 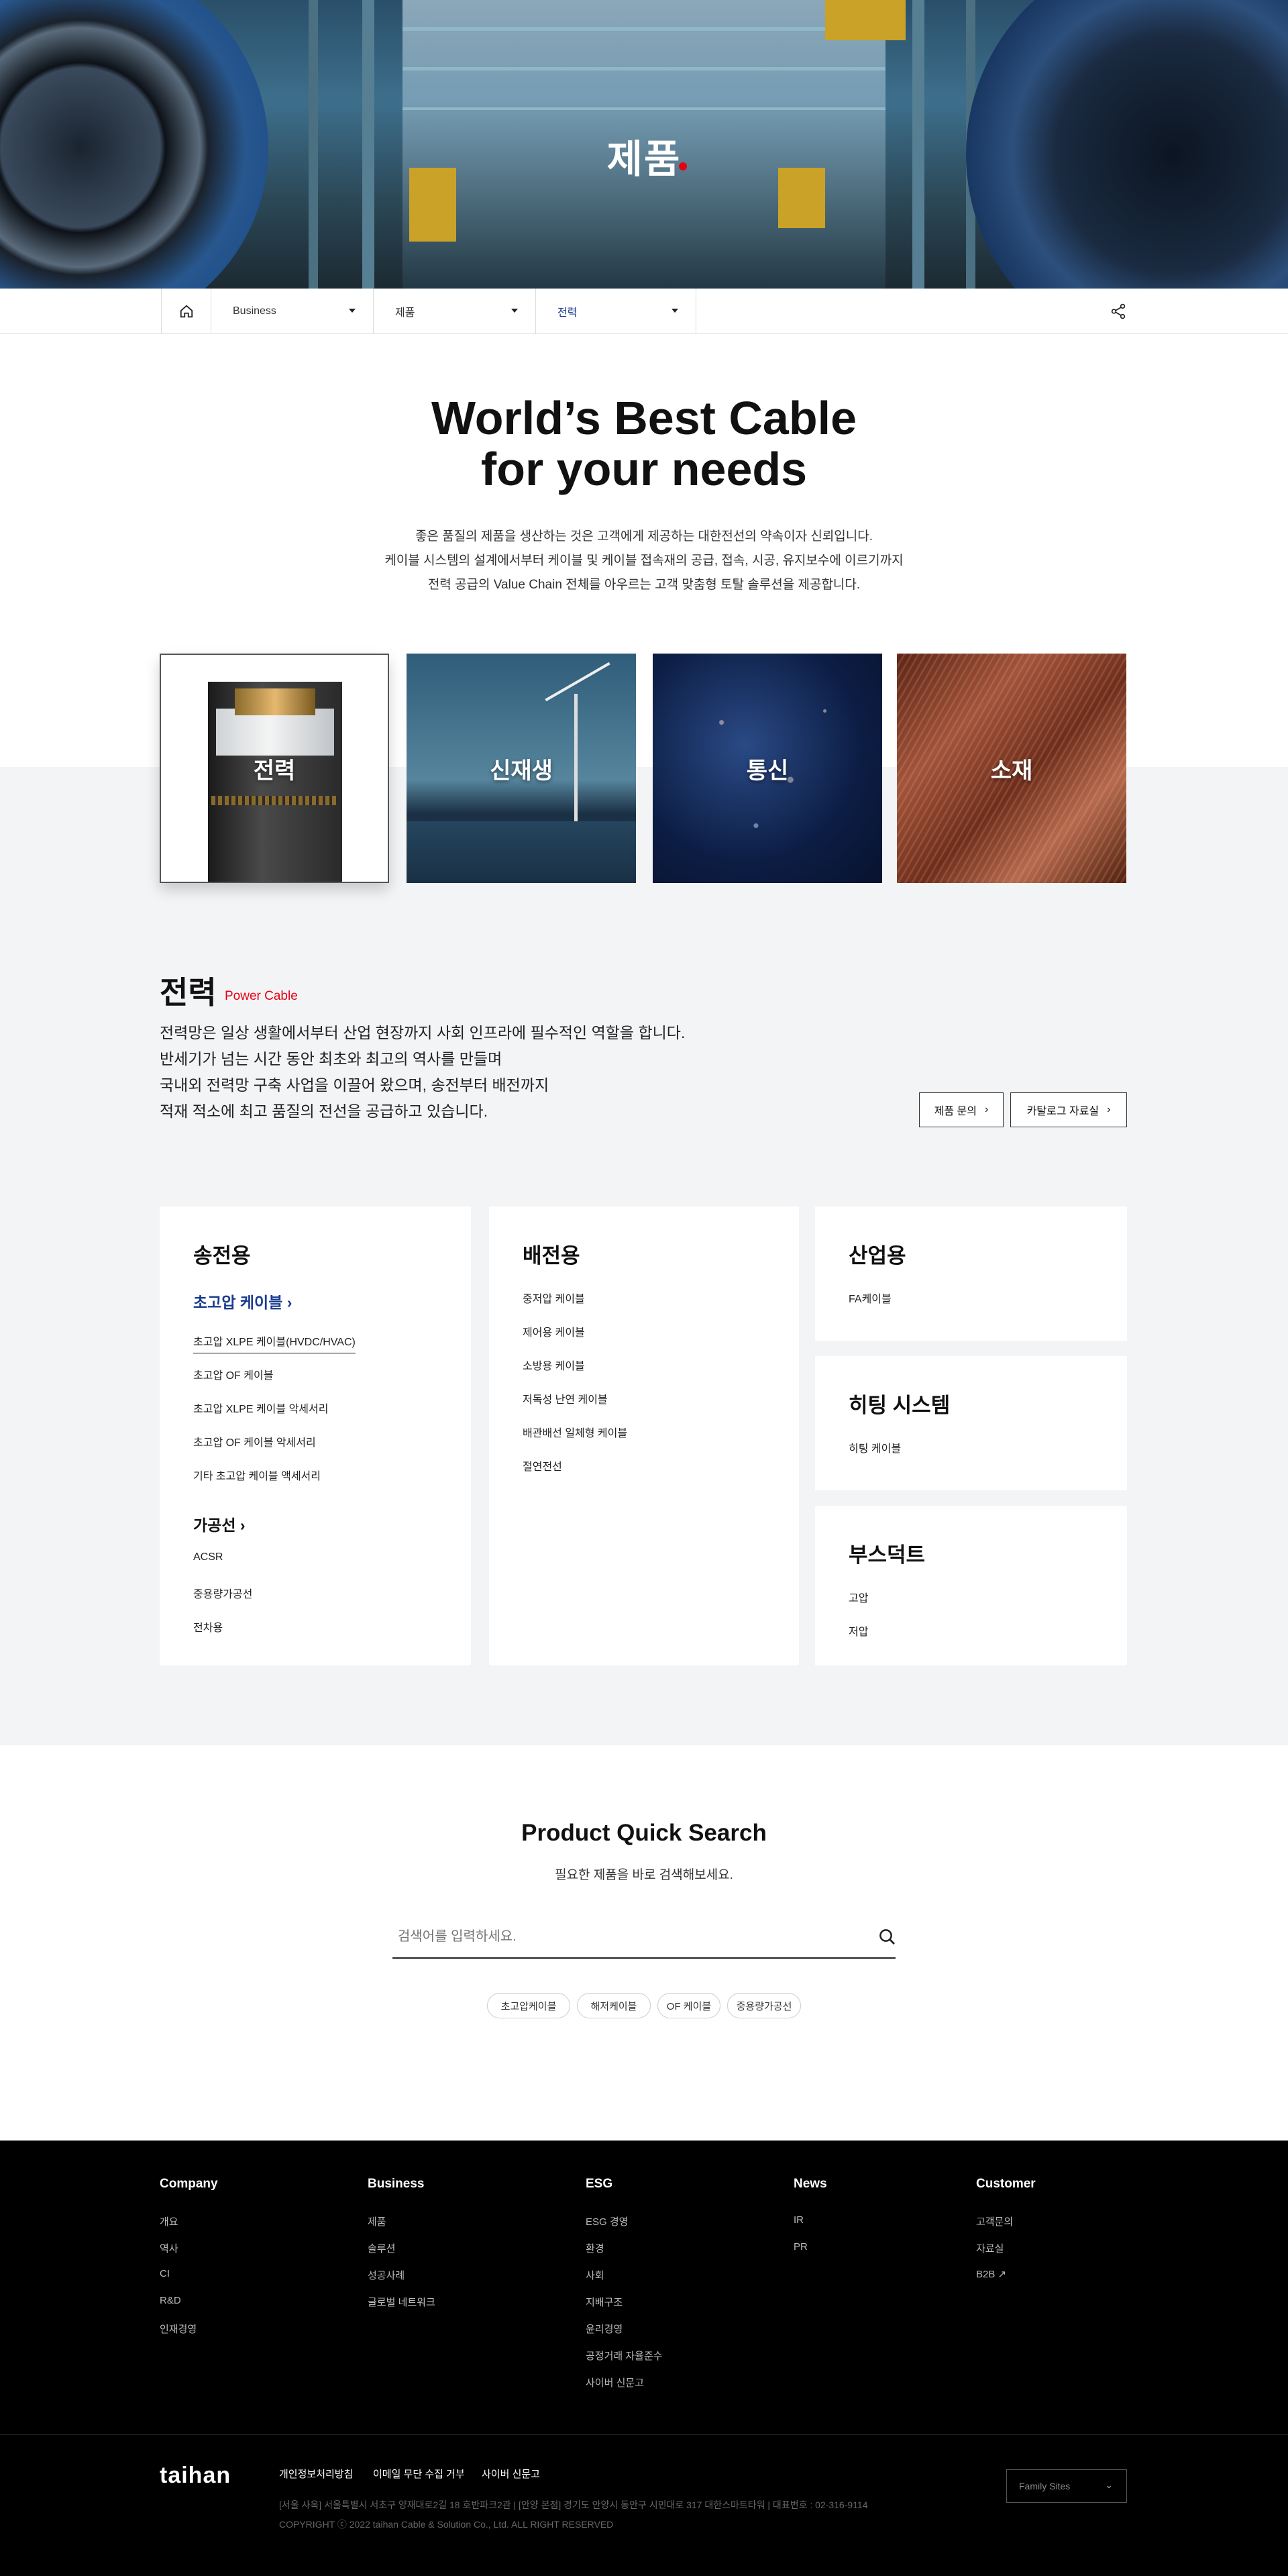 I want to click on list-item: ACSR, so click(x=208, y=1557).